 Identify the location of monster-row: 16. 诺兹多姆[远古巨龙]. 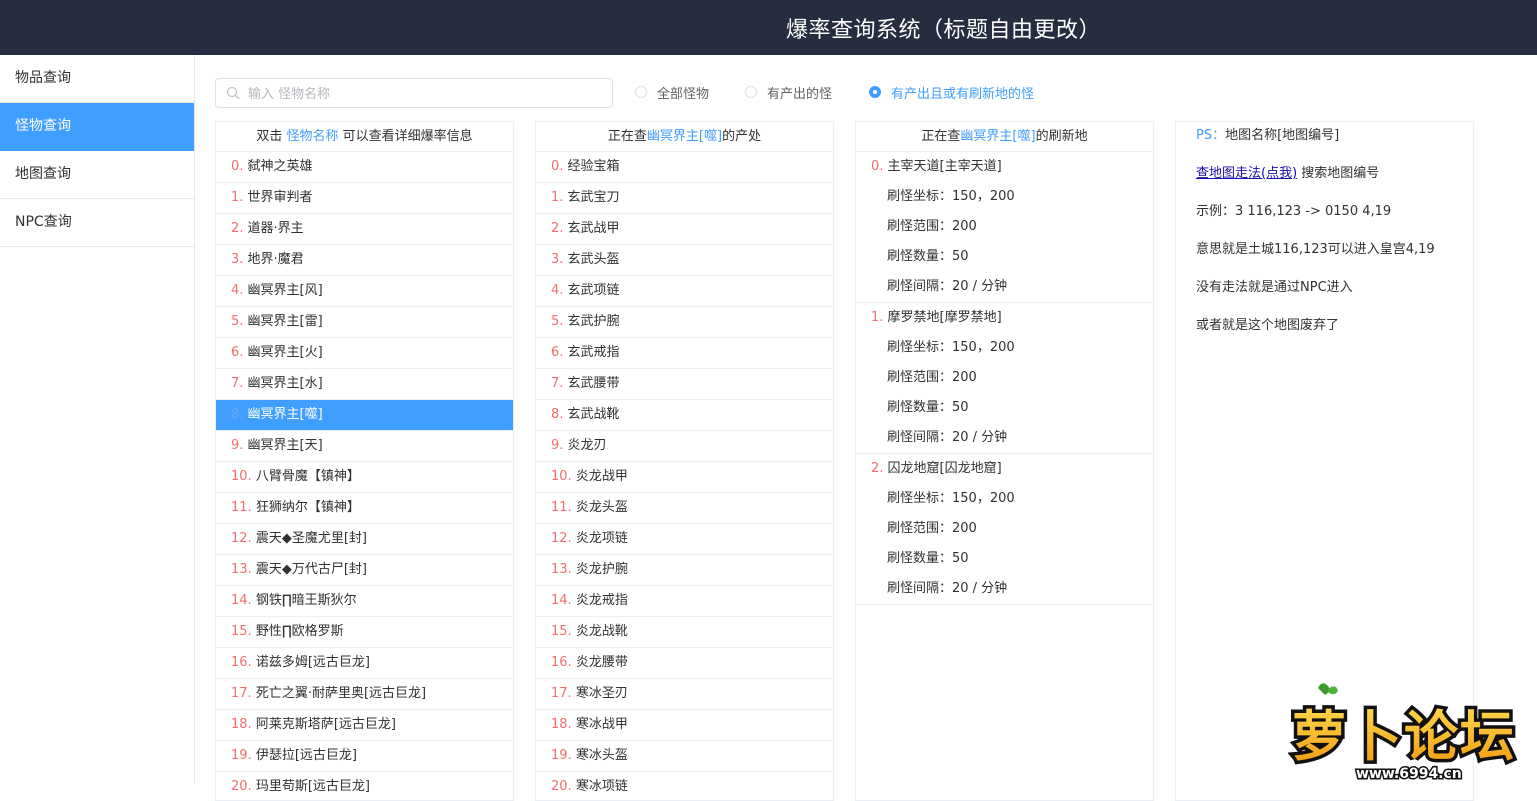
(364, 663).